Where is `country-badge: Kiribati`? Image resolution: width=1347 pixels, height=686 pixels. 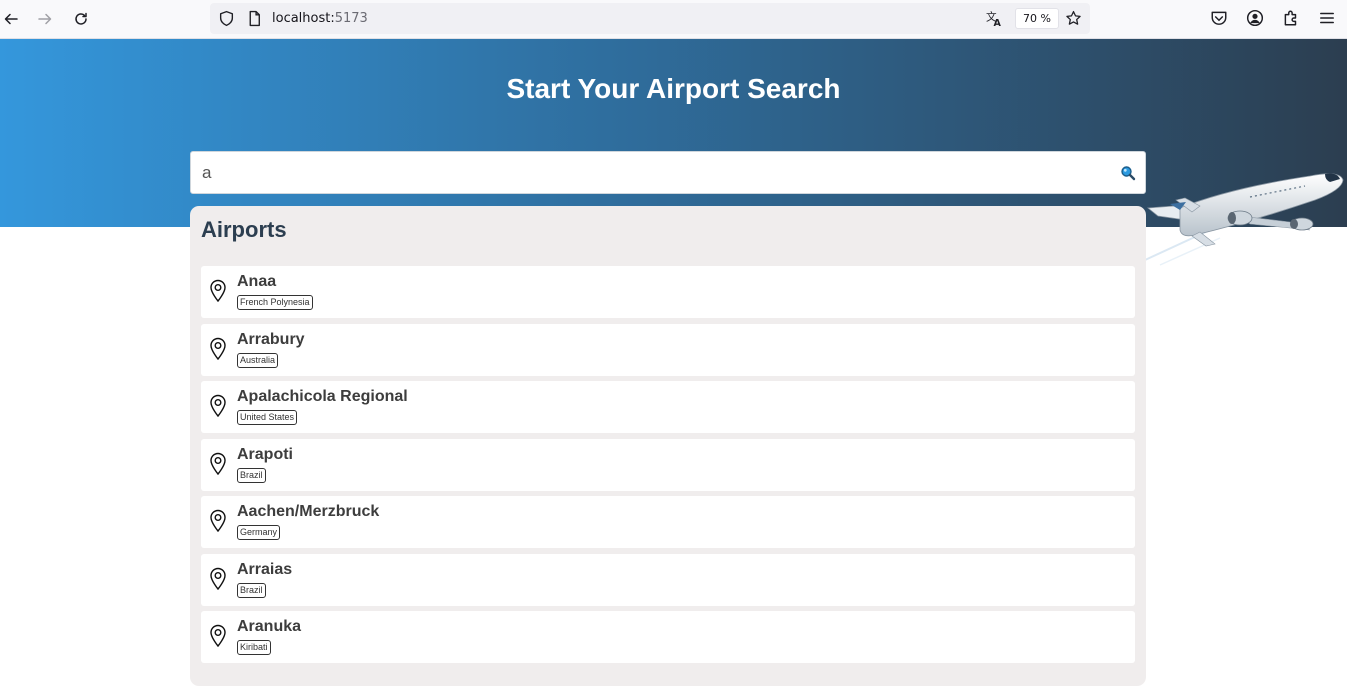 country-badge: Kiribati is located at coordinates (254, 647).